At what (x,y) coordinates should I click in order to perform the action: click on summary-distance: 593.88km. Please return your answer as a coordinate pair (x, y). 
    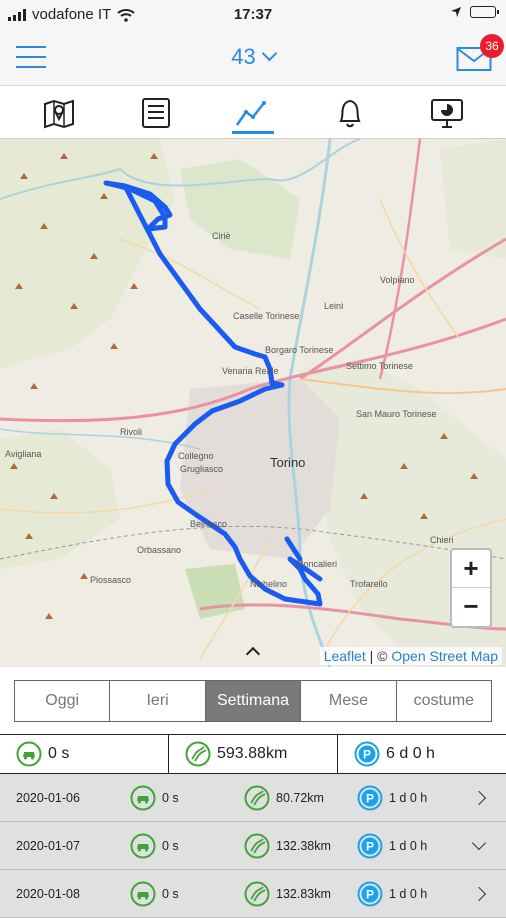
    Looking at the image, I should click on (253, 754).